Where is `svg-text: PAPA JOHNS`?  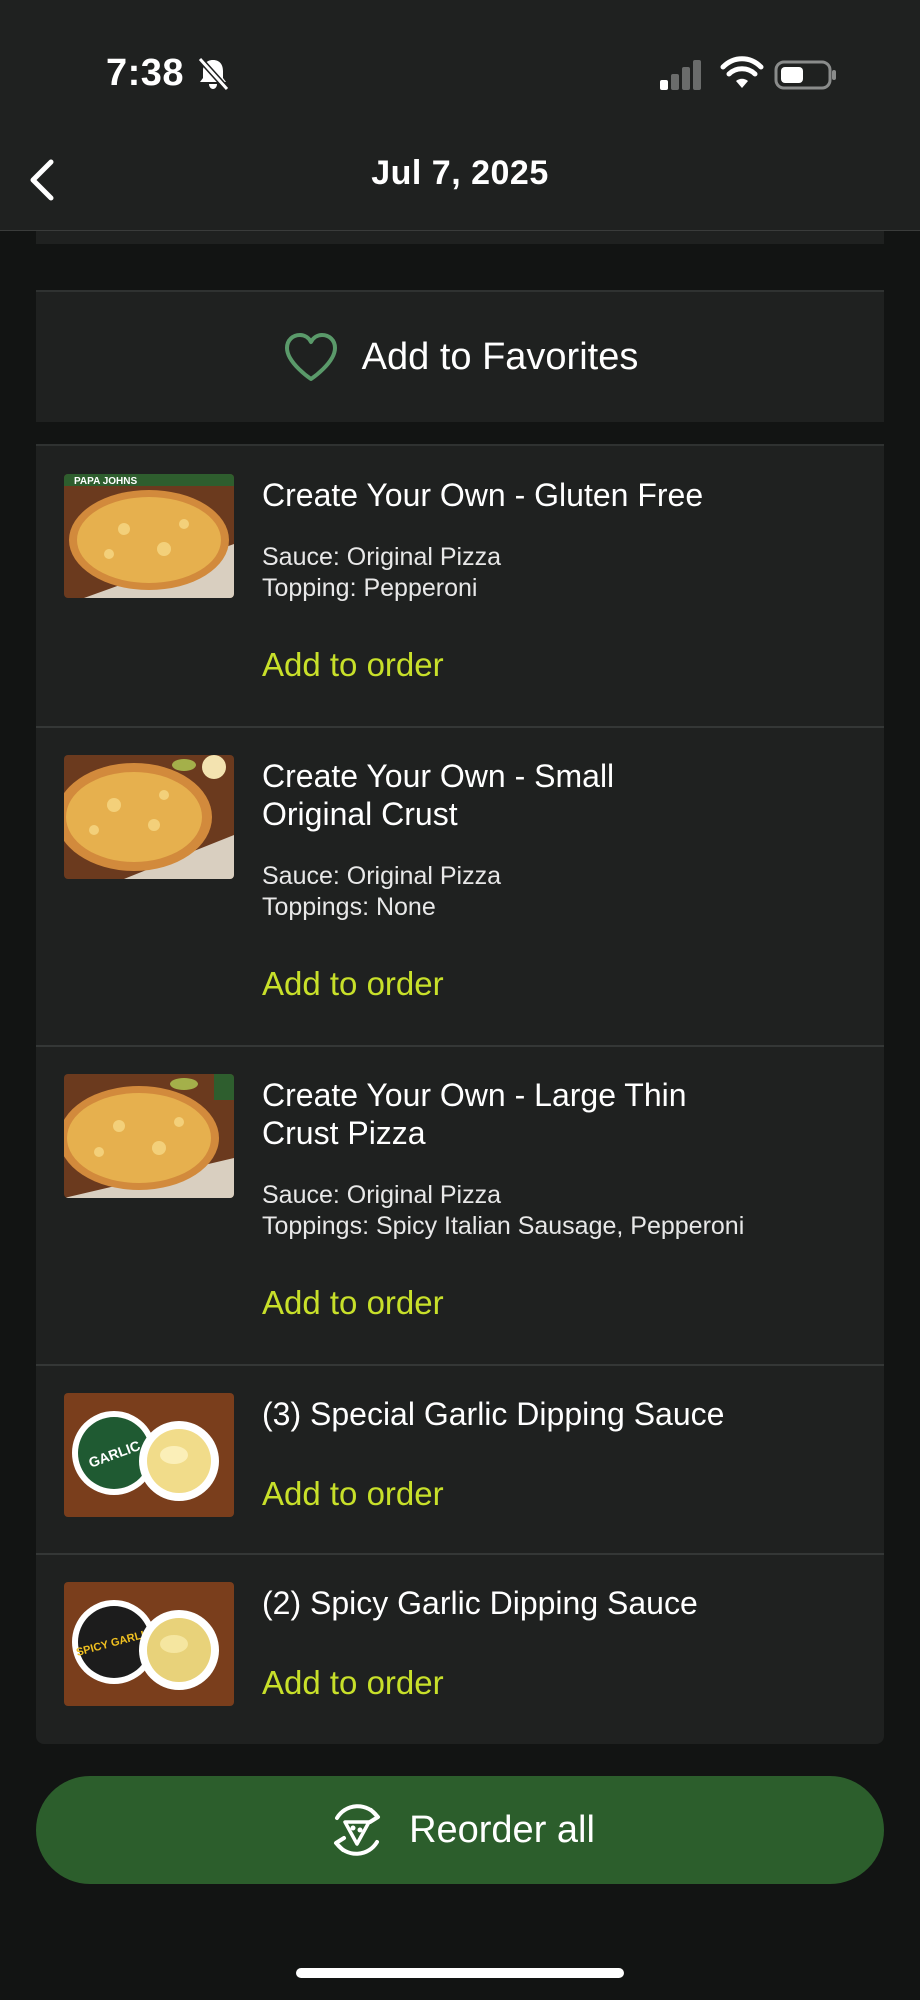 svg-text: PAPA JOHNS is located at coordinates (105, 481).